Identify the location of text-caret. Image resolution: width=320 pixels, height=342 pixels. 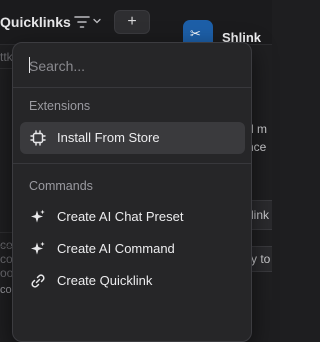
(29, 65).